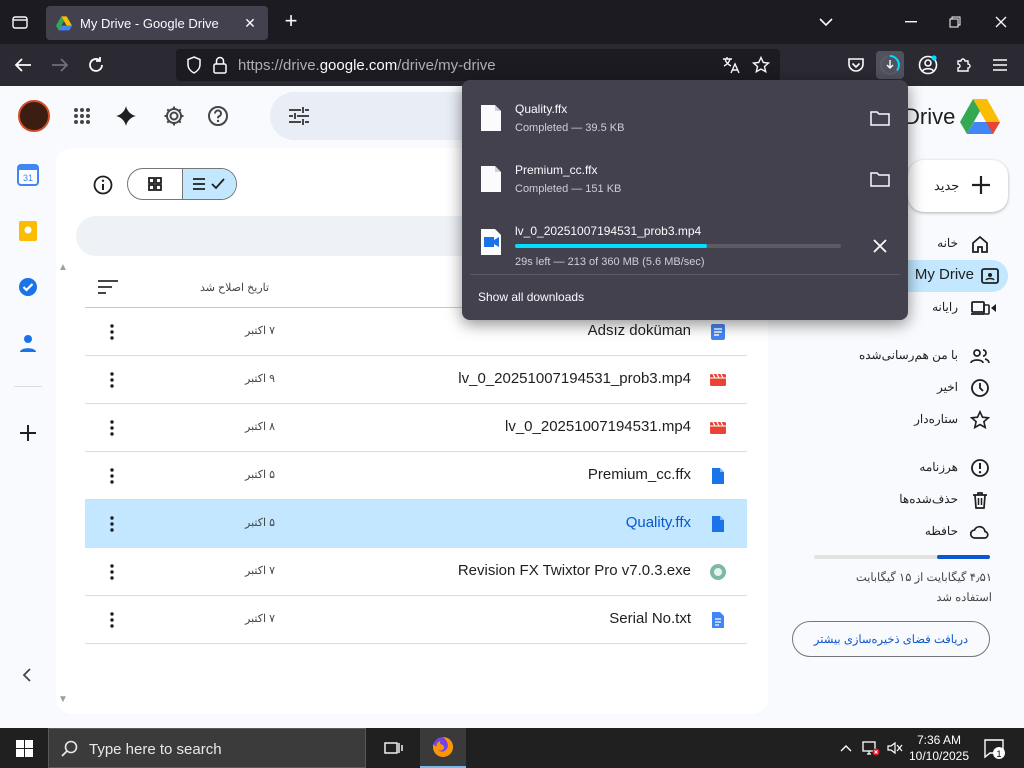 This screenshot has width=1024, height=768. I want to click on tasks-icon, so click(28, 287).